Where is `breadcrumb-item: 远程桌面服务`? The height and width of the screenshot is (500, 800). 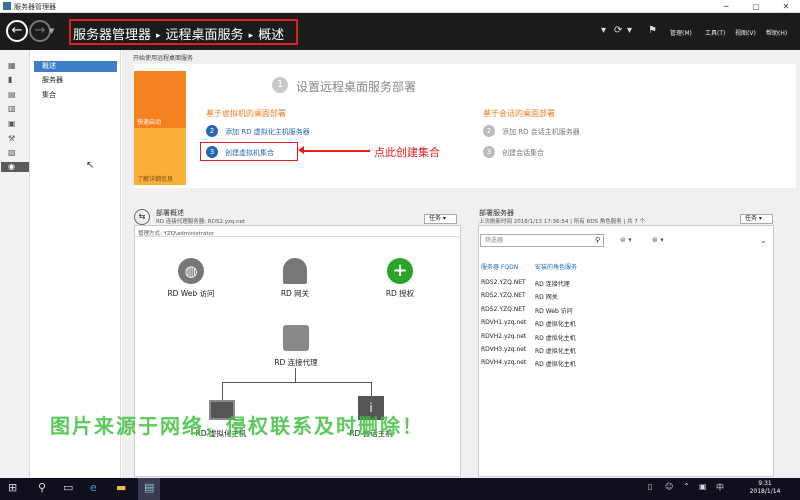
breadcrumb-item: 远程桌面服务 is located at coordinates (205, 35).